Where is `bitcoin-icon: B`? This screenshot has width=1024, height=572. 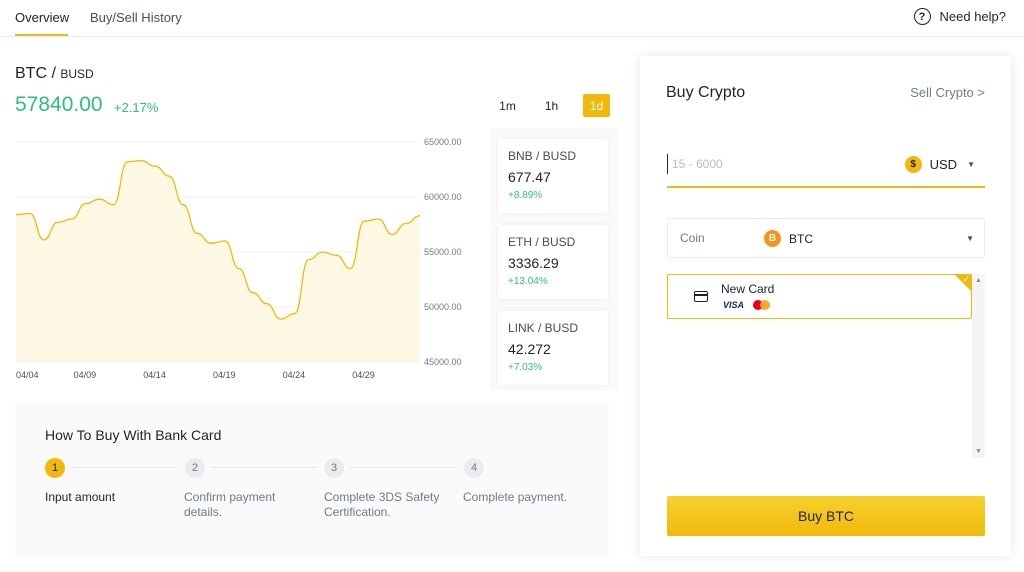 bitcoin-icon: B is located at coordinates (772, 238).